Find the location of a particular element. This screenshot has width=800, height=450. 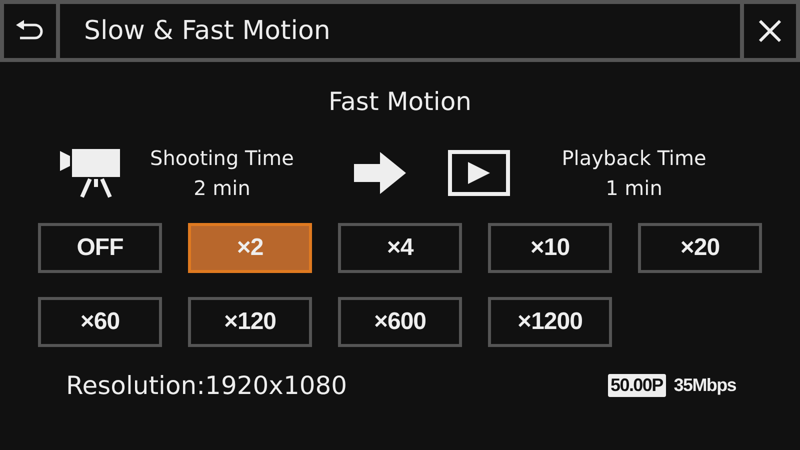

back-icon is located at coordinates (30, 31).